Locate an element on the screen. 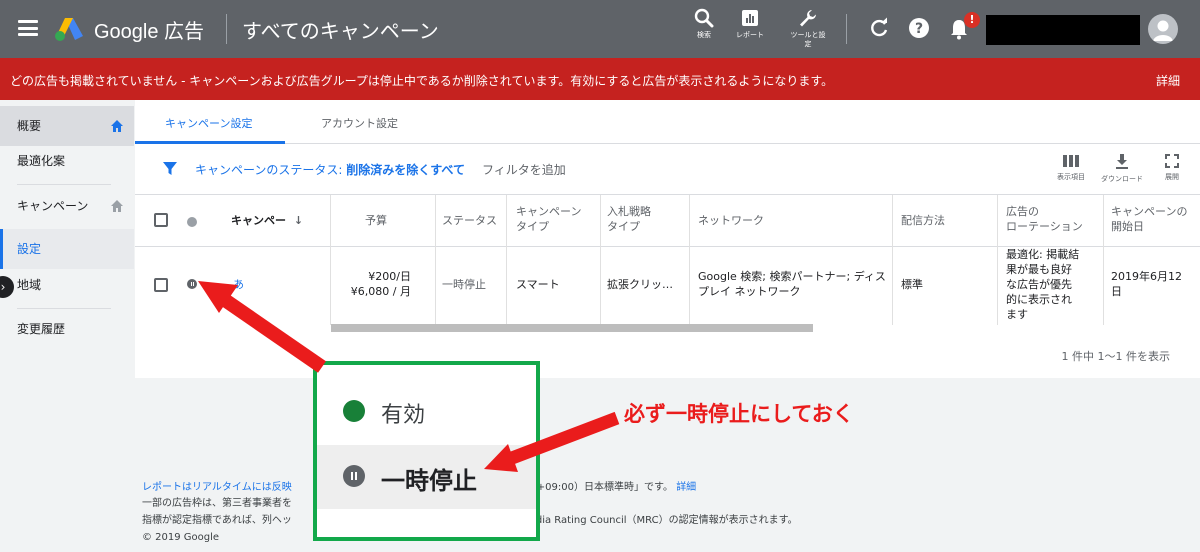 The height and width of the screenshot is (552, 1200). report-tool-button: レポート is located at coordinates (750, 24).